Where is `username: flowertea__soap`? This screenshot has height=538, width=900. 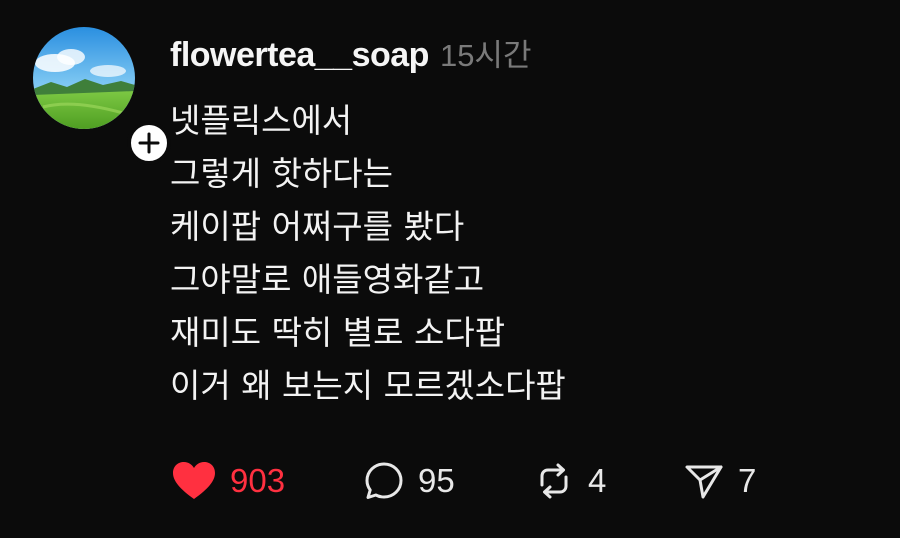
username: flowertea__soap is located at coordinates (299, 55).